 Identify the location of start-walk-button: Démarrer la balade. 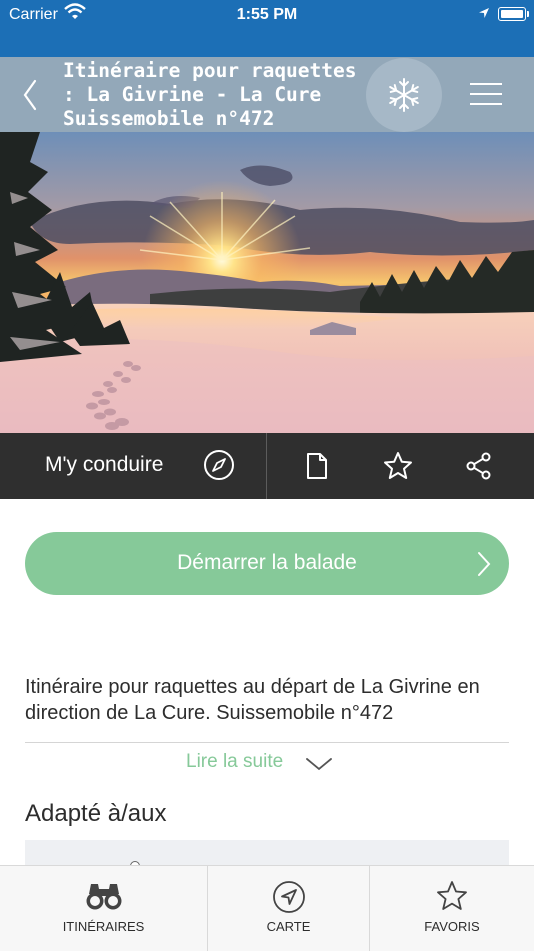
(267, 563).